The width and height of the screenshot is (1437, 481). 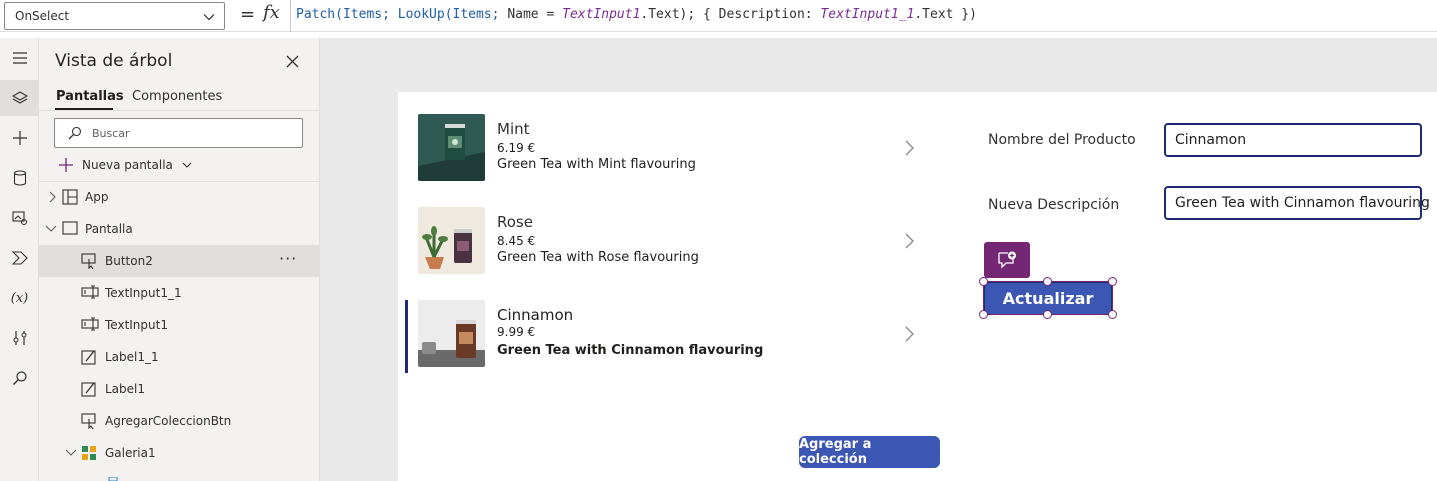 I want to click on tree-node-label: TextInput1_1, so click(x=143, y=293).